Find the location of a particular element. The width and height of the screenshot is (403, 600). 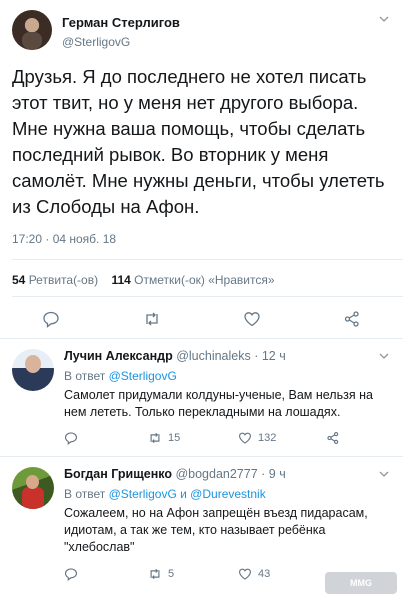

reply-author-handle: @luchinaleks is located at coordinates (213, 356).